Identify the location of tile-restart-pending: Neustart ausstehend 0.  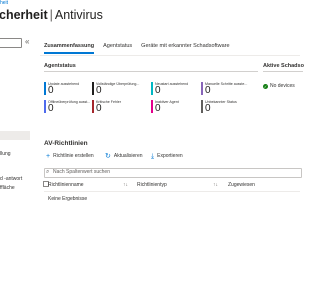
(169, 89).